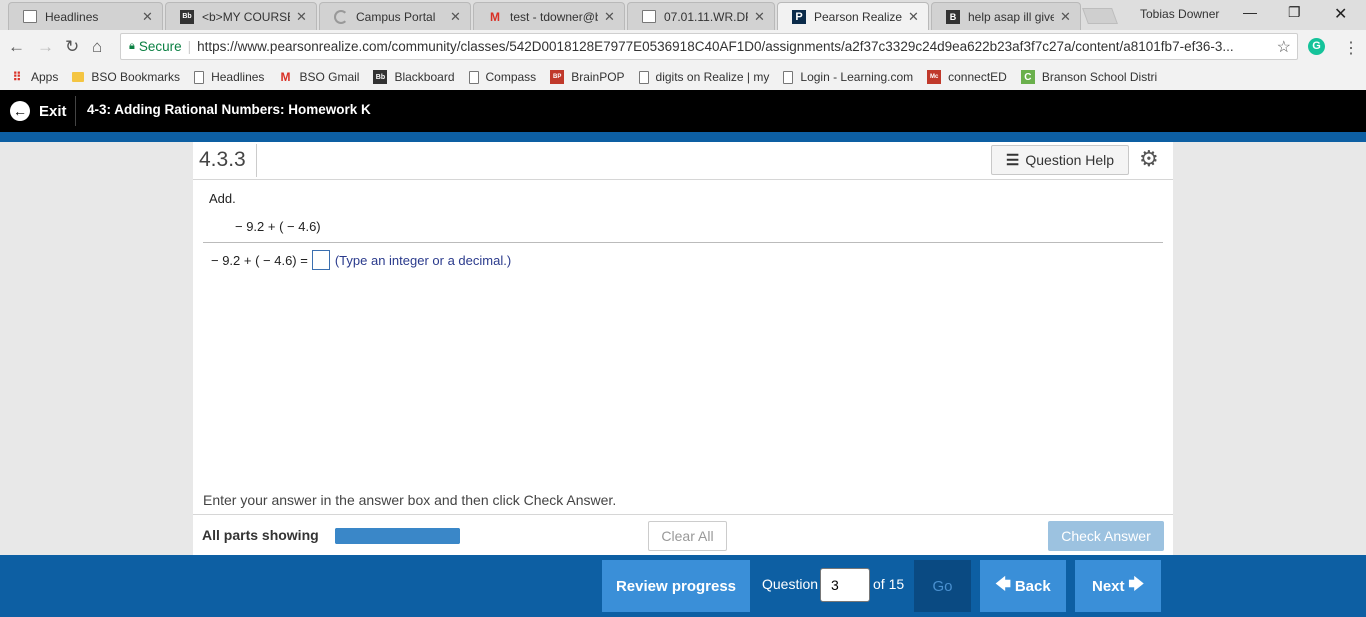 This screenshot has height=617, width=1366. Describe the element at coordinates (1108, 586) in the screenshot. I see `next-label: Next` at that location.